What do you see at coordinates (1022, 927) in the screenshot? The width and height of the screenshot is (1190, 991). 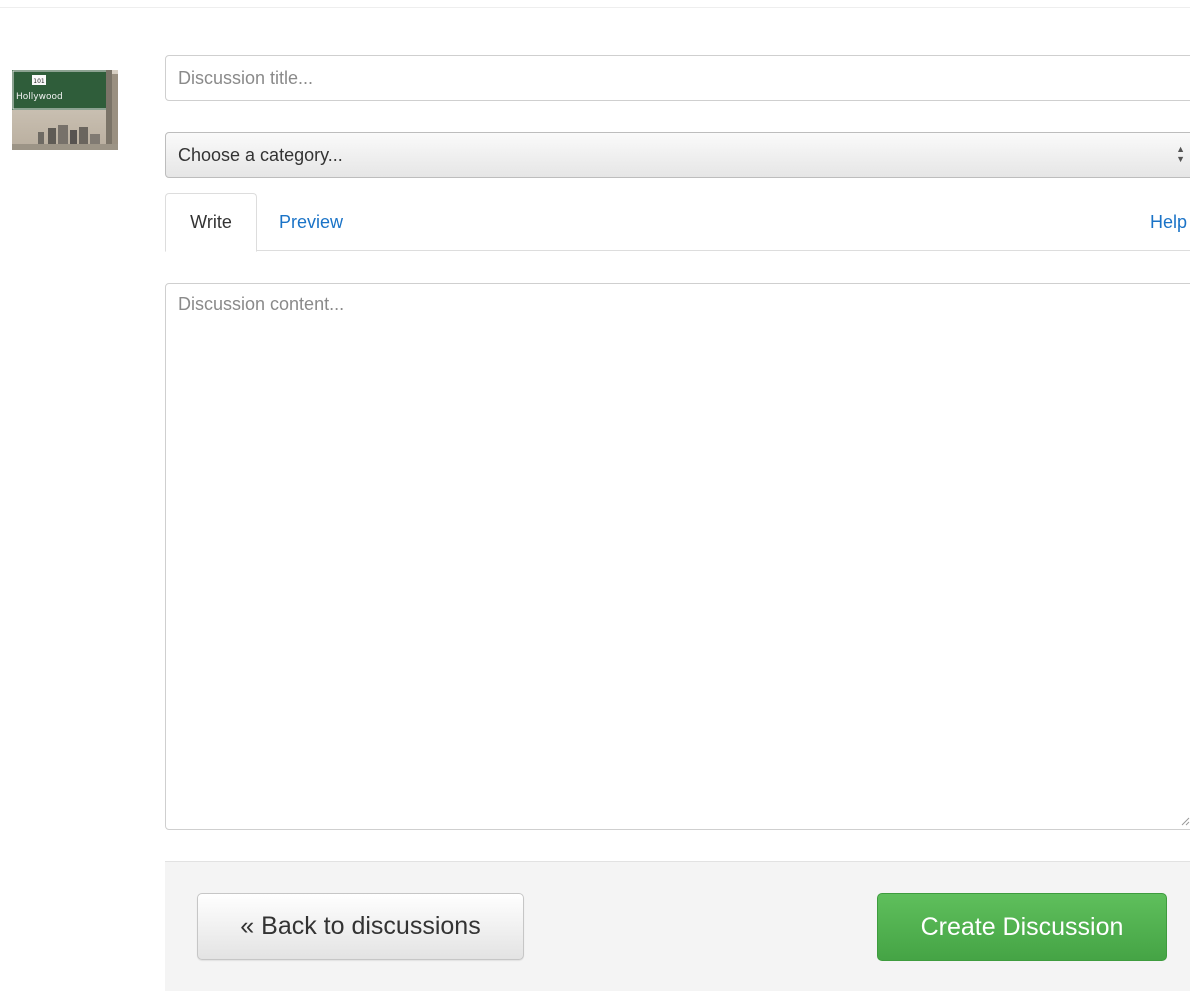 I see `create-discussion-button: Create Discussion` at bounding box center [1022, 927].